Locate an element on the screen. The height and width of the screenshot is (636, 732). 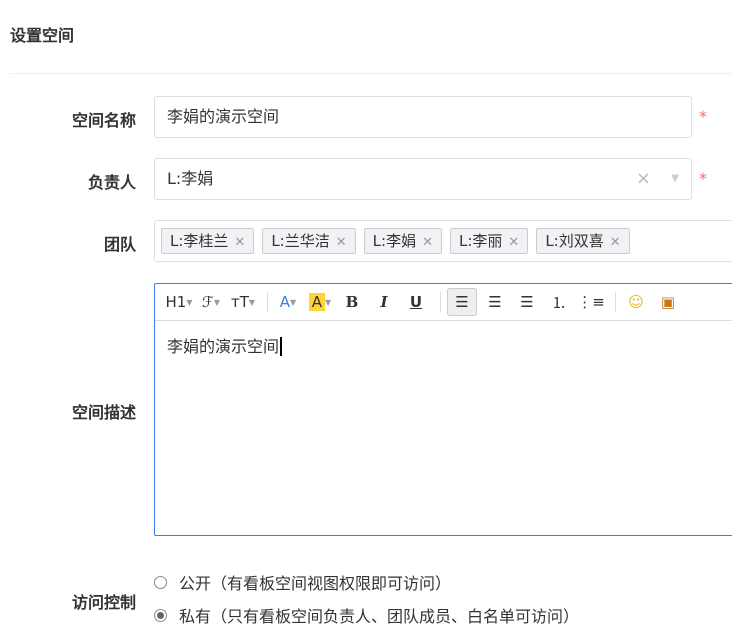
editor-toolbar: H1 ▼ ℱ ▼ ᴛT ▼ A ▼ A ▼ B I U ☰ ☰ ☰ ⒈ ⋮≡ ☺ ▣ is located at coordinates (443, 302).